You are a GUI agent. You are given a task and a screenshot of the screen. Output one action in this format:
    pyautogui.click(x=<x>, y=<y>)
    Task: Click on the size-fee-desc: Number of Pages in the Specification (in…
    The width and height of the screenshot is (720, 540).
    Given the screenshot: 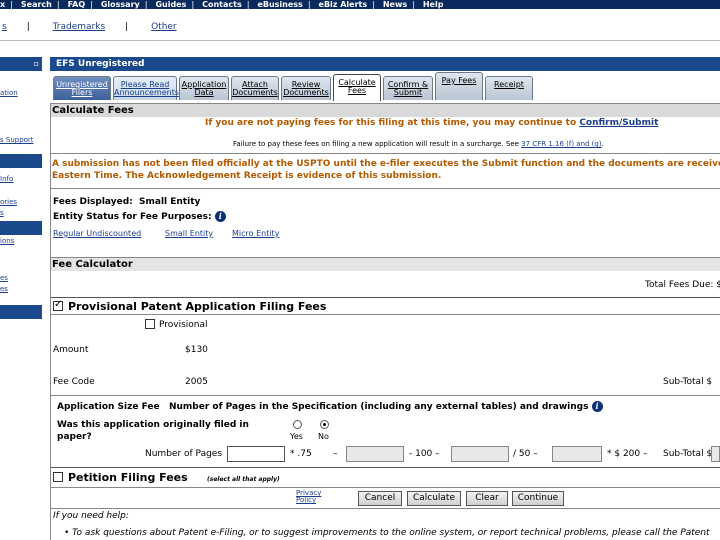 What is the action you would take?
    pyautogui.click(x=378, y=407)
    